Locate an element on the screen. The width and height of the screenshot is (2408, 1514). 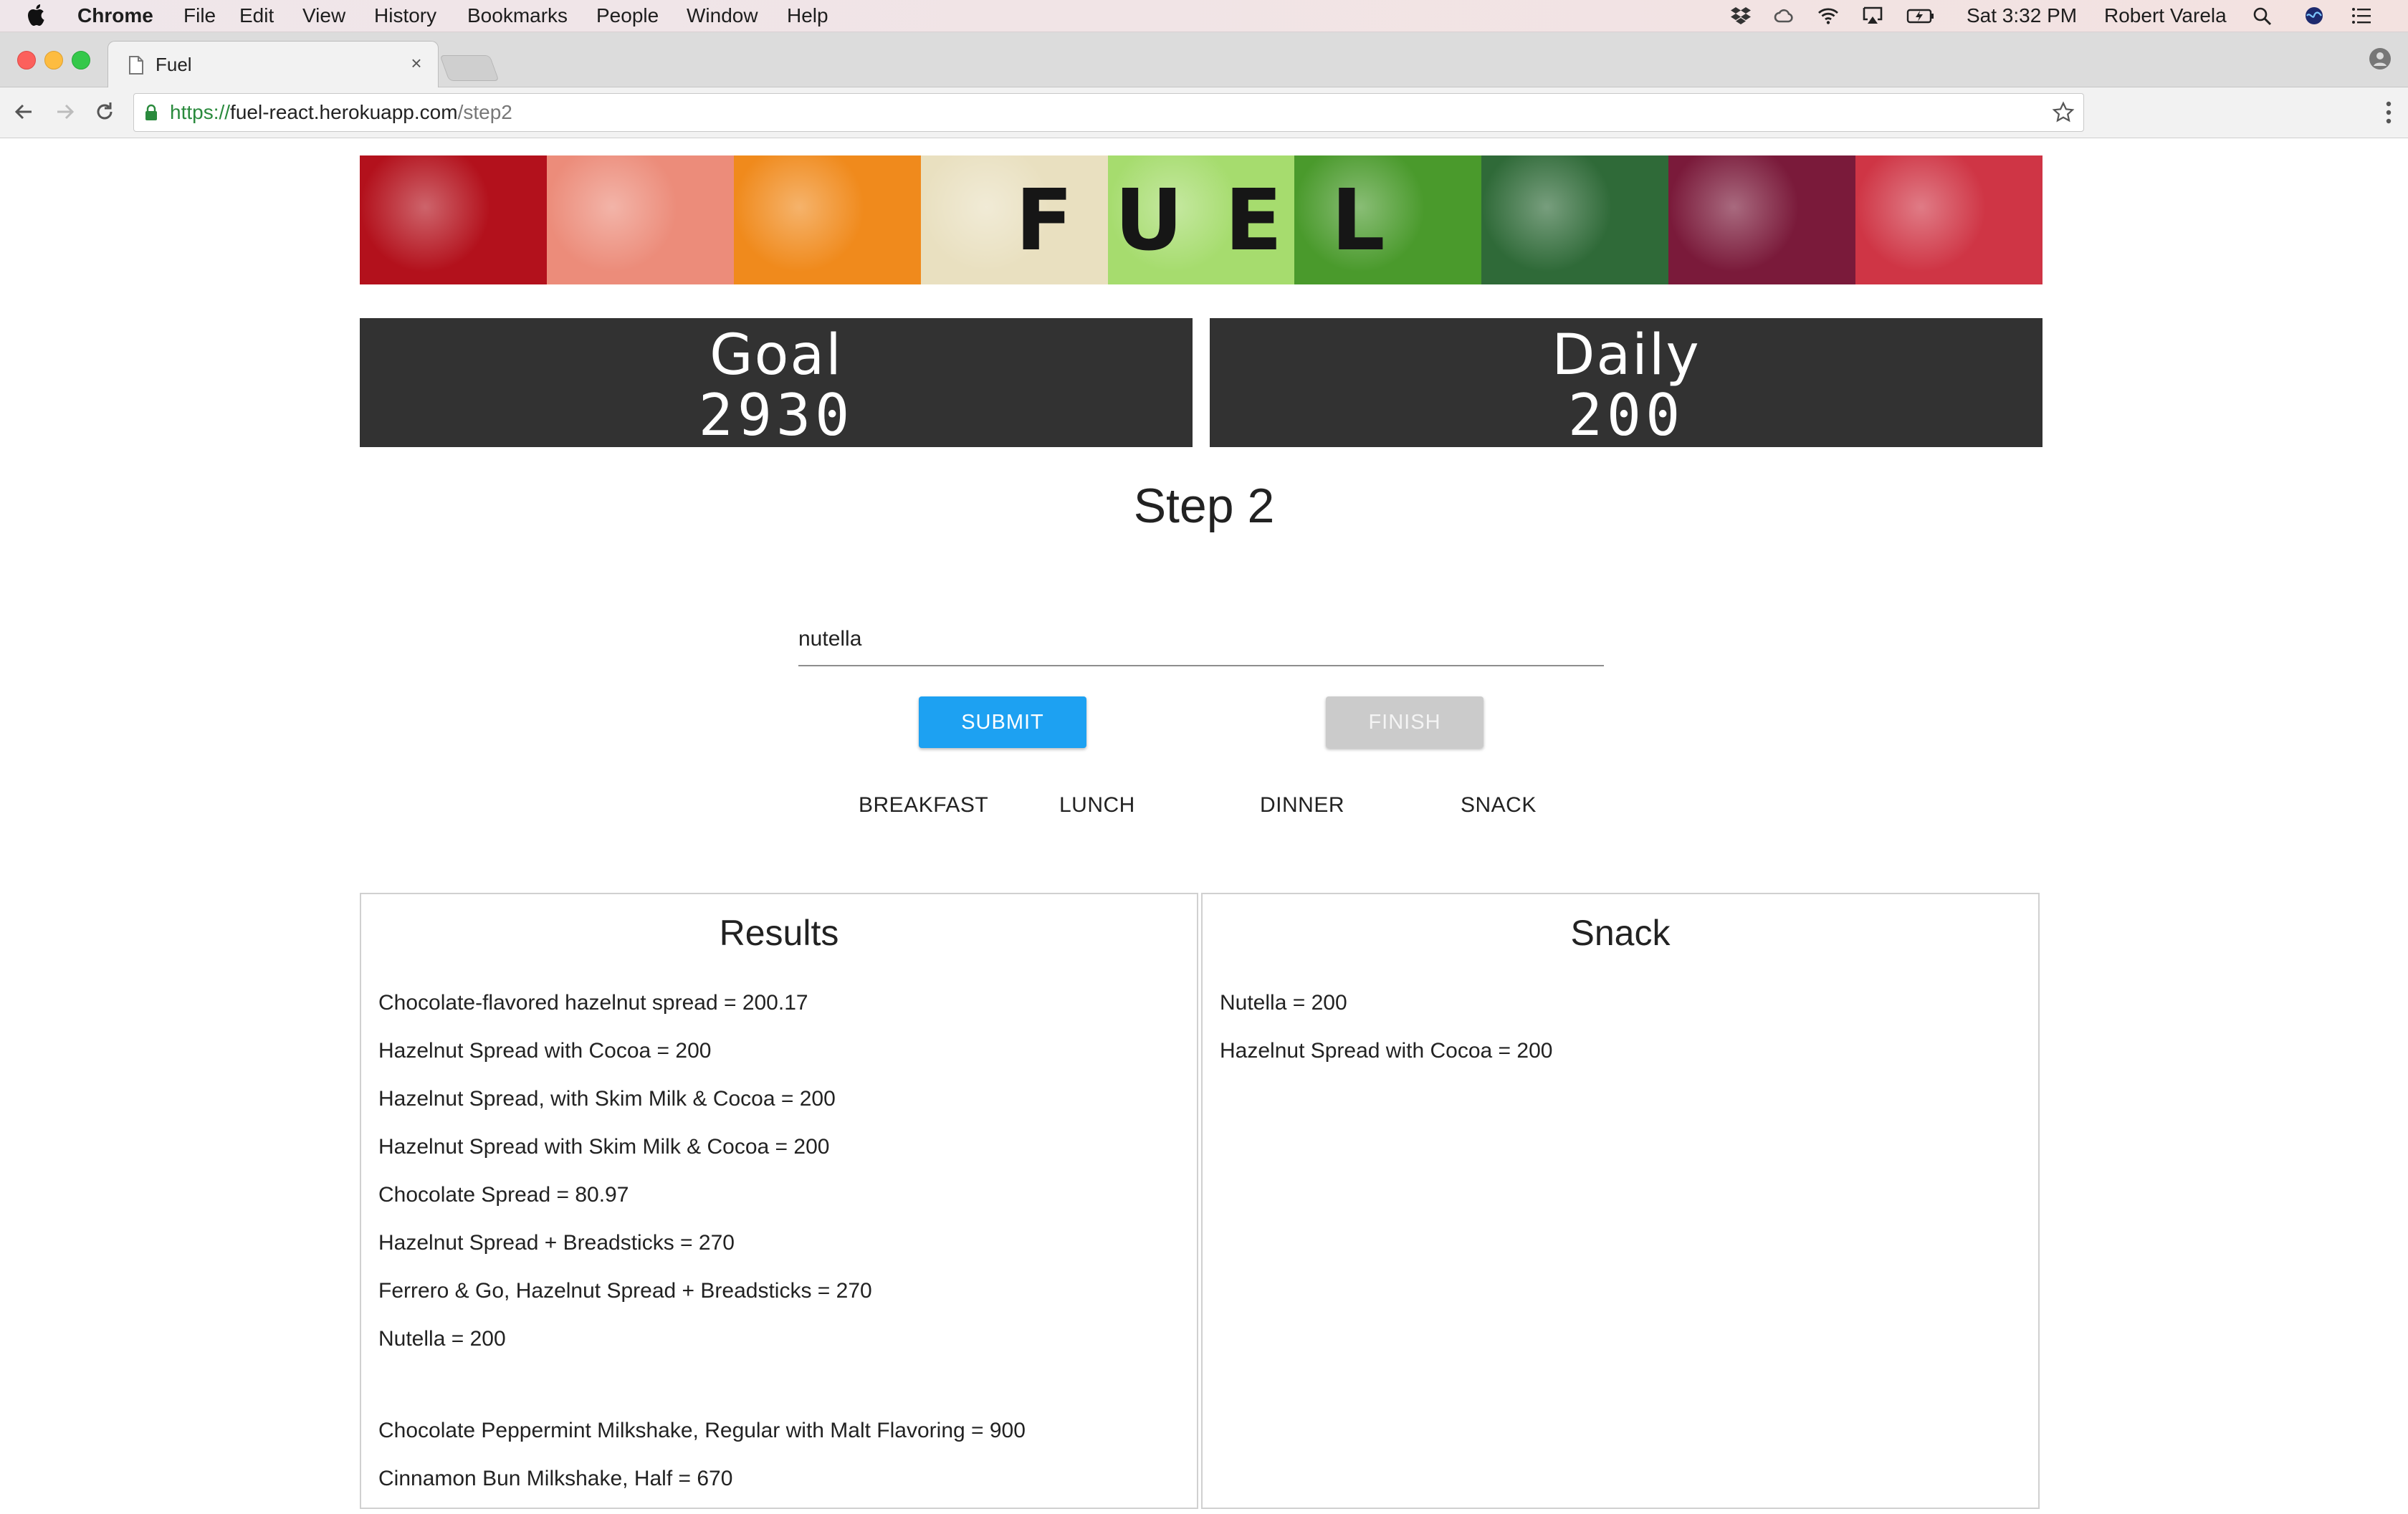
url-host: fuel-react.herokuapp.com is located at coordinates (344, 112).